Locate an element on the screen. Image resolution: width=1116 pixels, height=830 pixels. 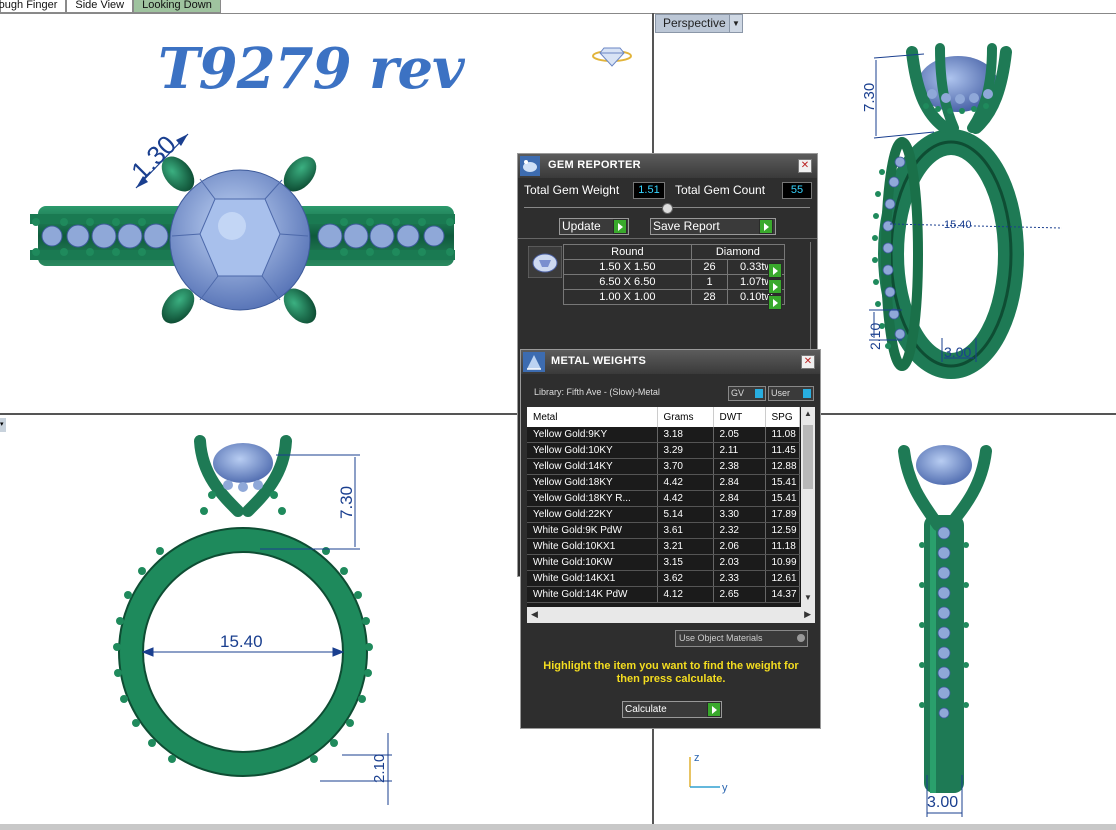
gem-row: 1.00 X 1.00 28 0.10tw is located at coordinates (674, 297).